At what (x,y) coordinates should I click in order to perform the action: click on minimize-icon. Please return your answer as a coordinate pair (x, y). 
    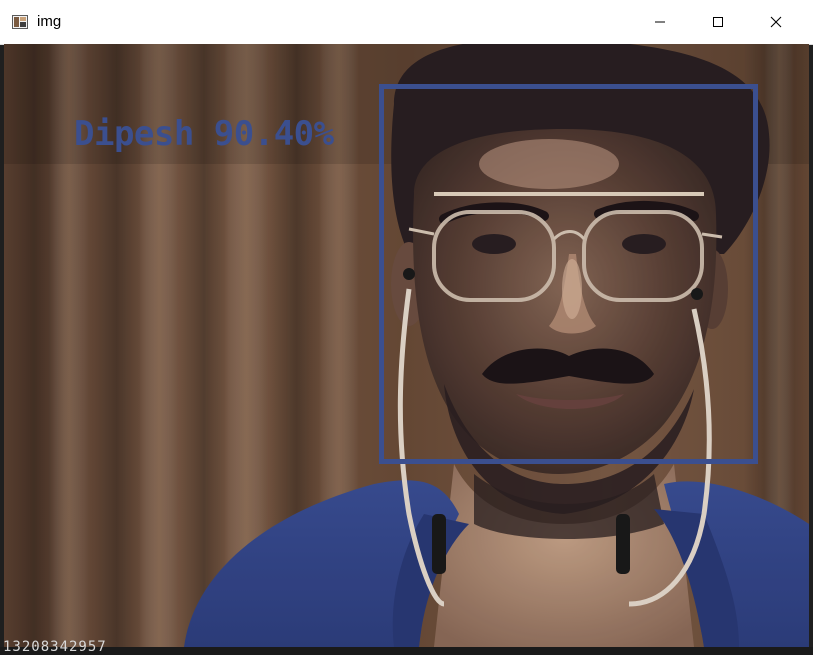
    Looking at the image, I should click on (660, 22).